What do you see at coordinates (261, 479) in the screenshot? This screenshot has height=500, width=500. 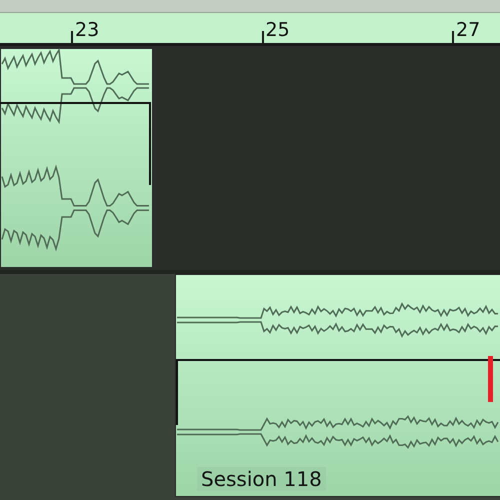 I see `clip-label: Session 118` at bounding box center [261, 479].